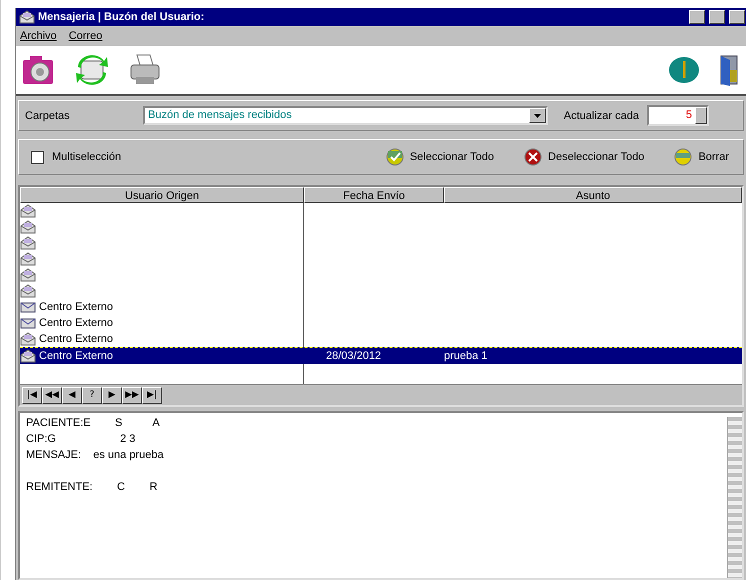 This screenshot has width=746, height=580. Describe the element at coordinates (440, 157) in the screenshot. I see `action-button: Seleccionar Todo` at that location.